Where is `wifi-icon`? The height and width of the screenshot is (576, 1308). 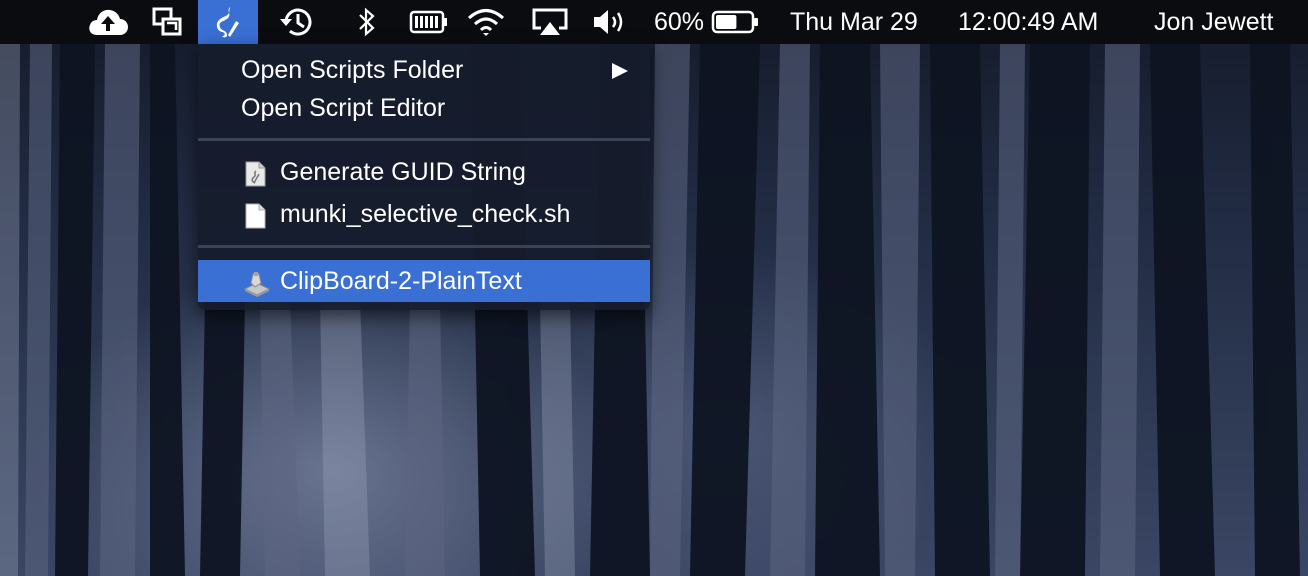 wifi-icon is located at coordinates (486, 22).